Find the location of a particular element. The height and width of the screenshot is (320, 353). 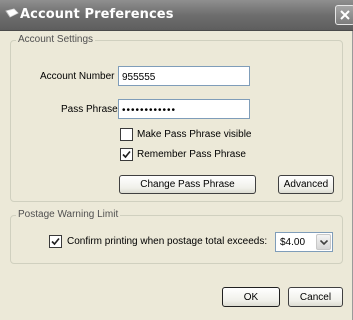

account-number-field is located at coordinates (184, 76).